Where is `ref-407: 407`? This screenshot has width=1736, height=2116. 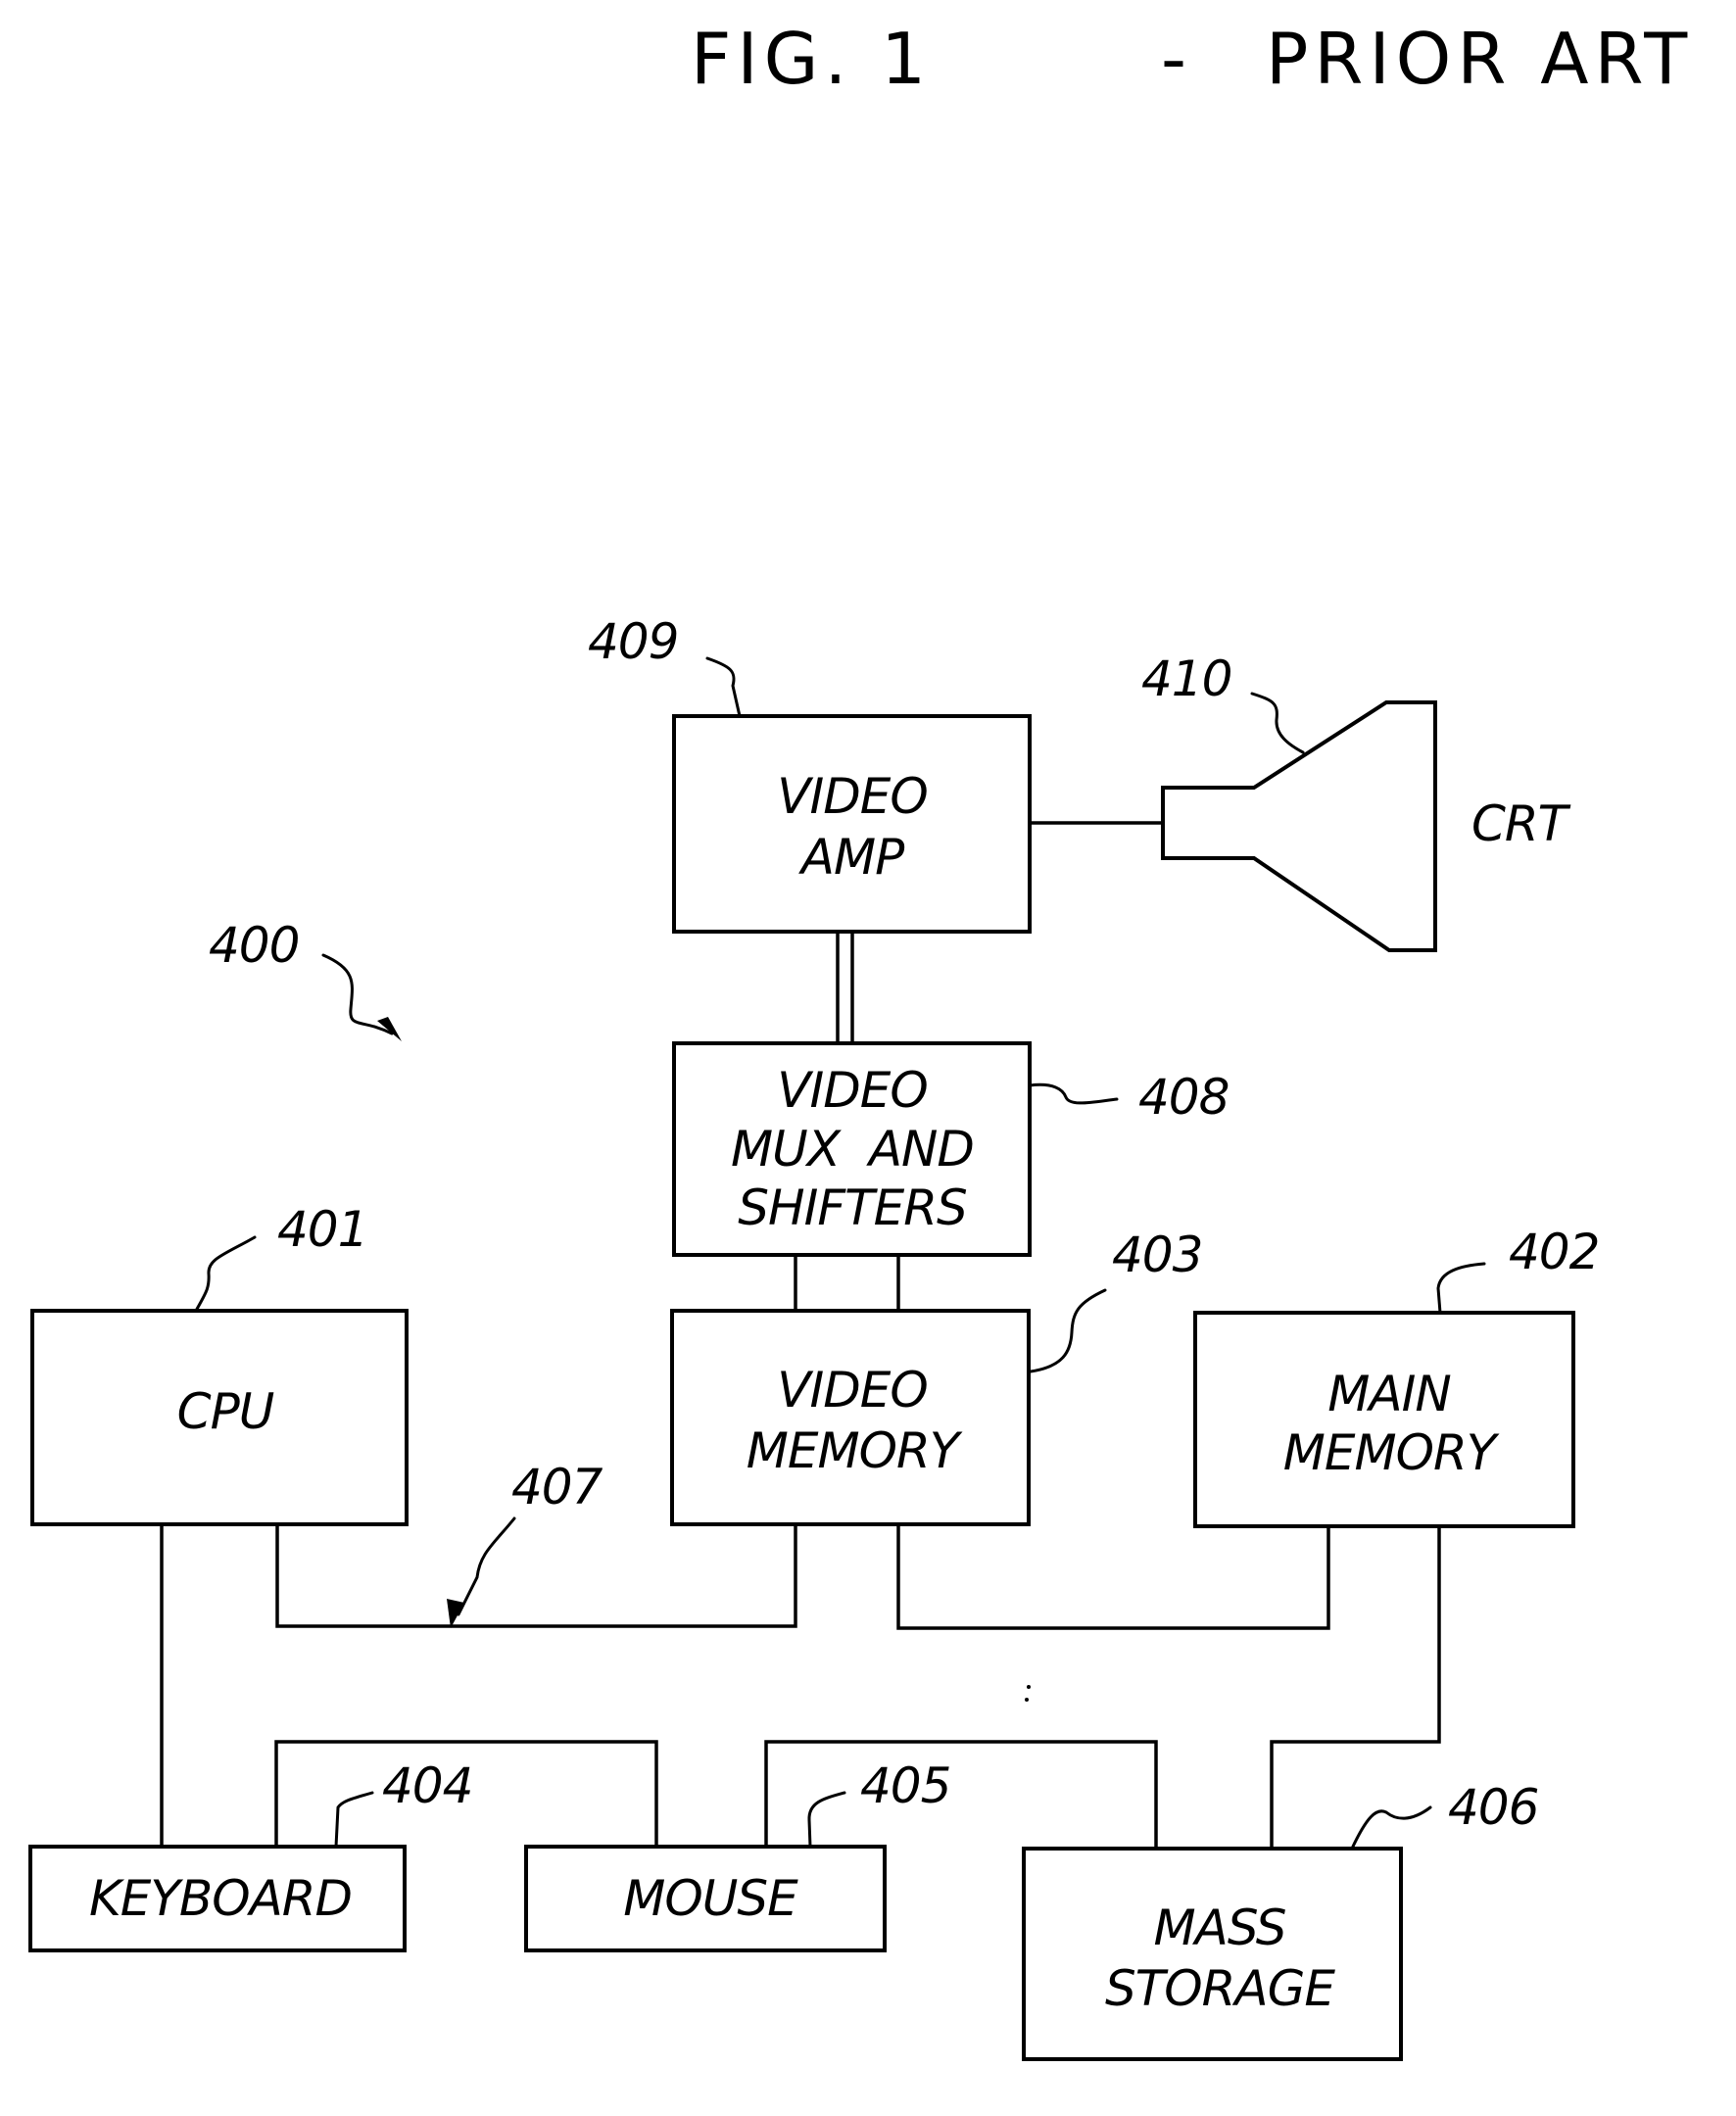 ref-407: 407 is located at coordinates (557, 1487).